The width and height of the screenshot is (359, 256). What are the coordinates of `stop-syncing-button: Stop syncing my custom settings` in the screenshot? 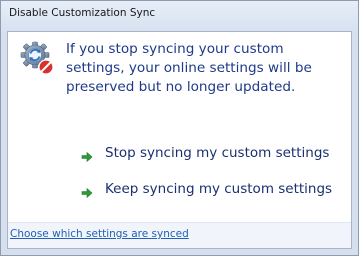 It's located at (198, 153).